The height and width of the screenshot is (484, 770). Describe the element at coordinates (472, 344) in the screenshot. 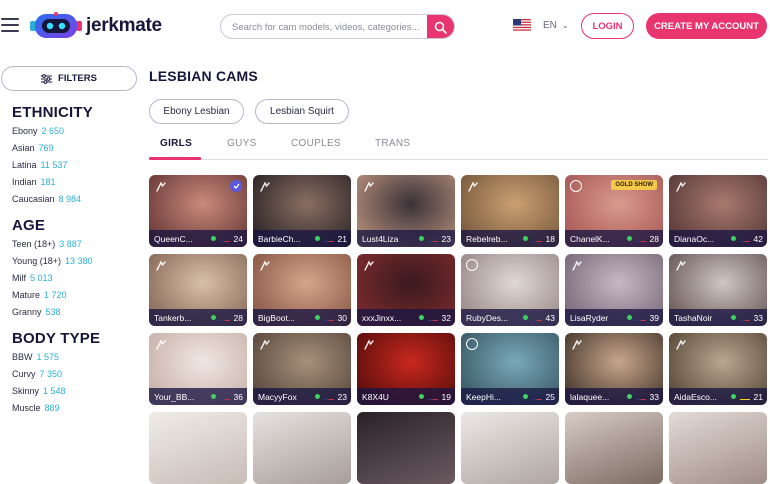

I see `status-ring-icon` at that location.